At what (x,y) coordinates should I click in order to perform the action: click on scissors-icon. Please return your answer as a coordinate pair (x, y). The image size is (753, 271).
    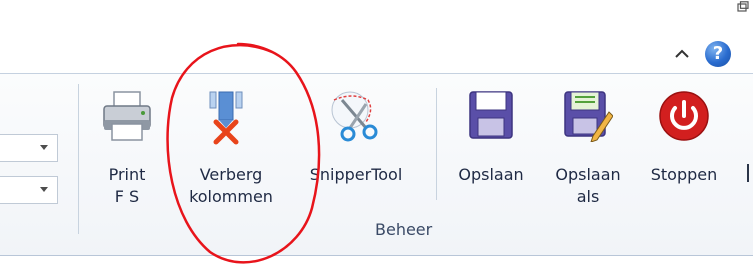
    Looking at the image, I should click on (354, 116).